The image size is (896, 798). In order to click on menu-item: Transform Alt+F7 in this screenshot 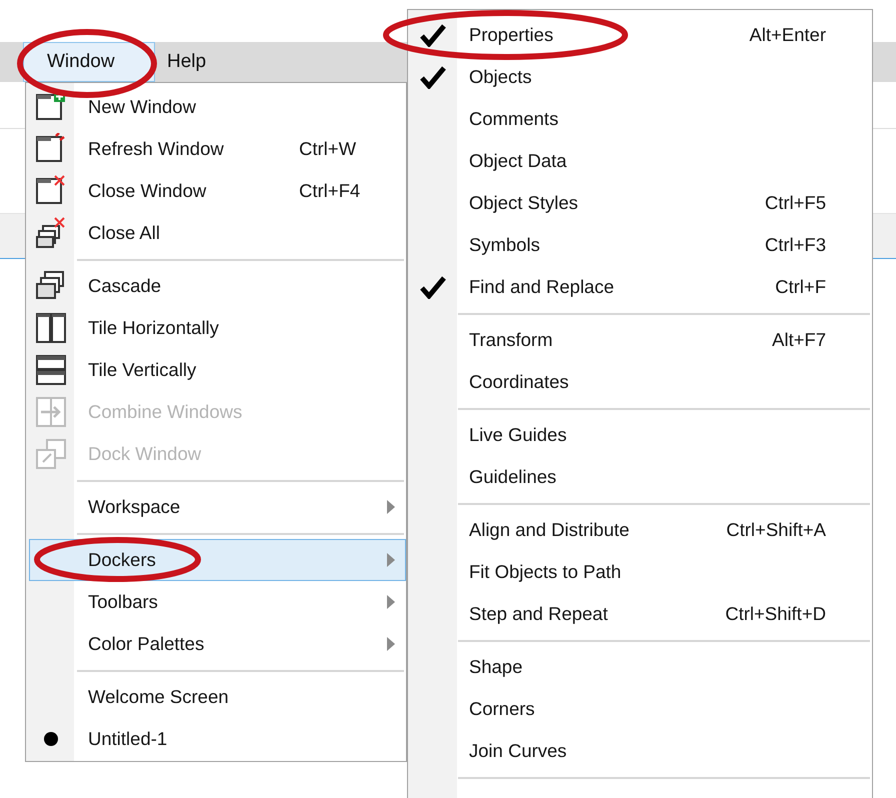, I will do `click(640, 340)`.